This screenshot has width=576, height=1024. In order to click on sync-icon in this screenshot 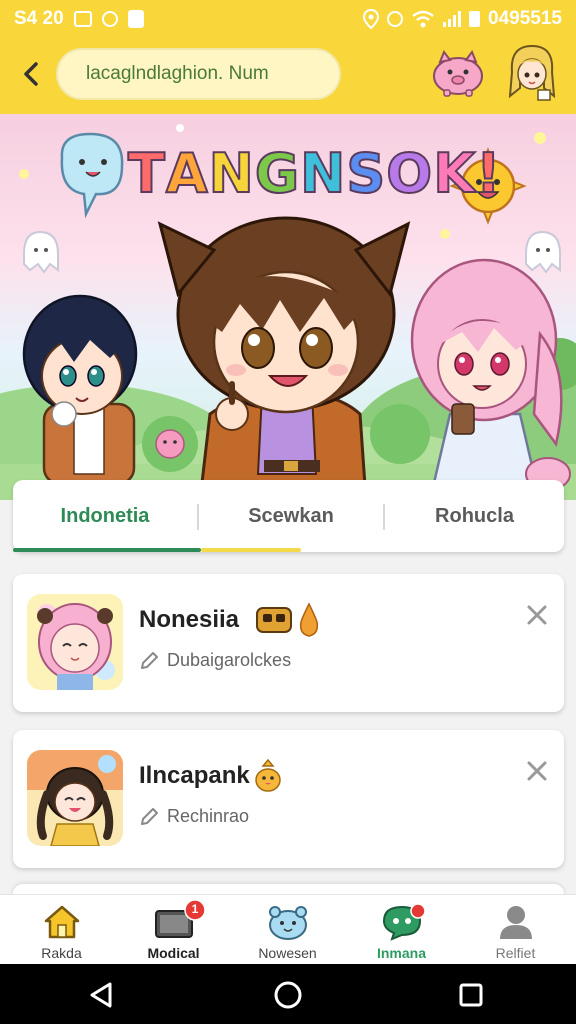, I will do `click(109, 19)`.